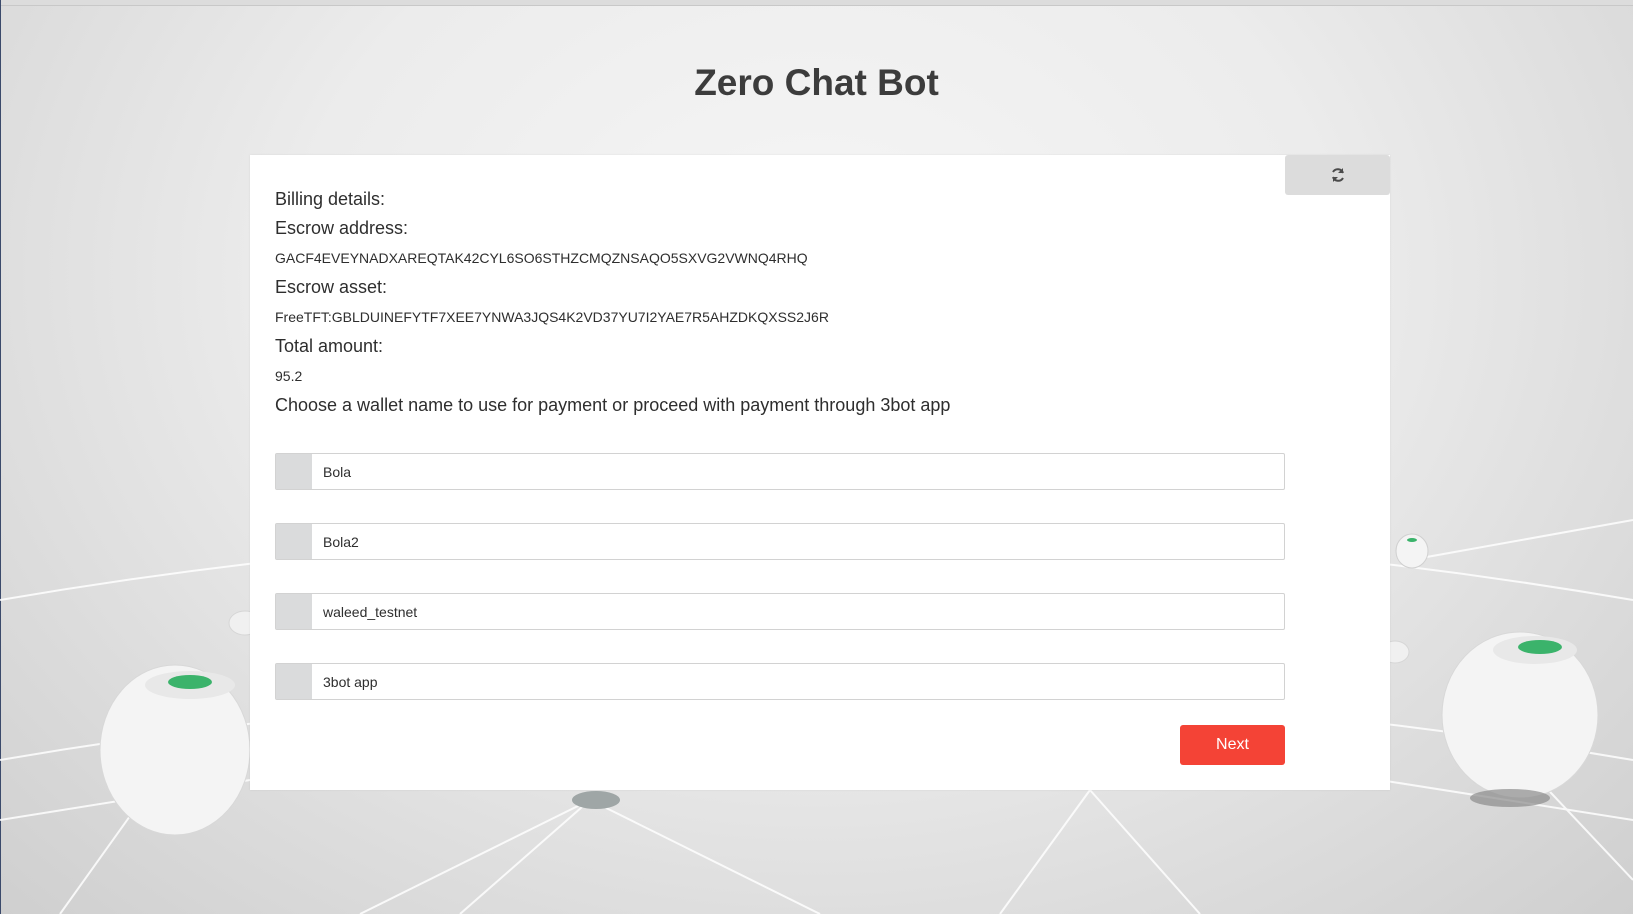 This screenshot has height=914, width=1633. I want to click on wallet-option-bola2: Bola2, so click(780, 541).